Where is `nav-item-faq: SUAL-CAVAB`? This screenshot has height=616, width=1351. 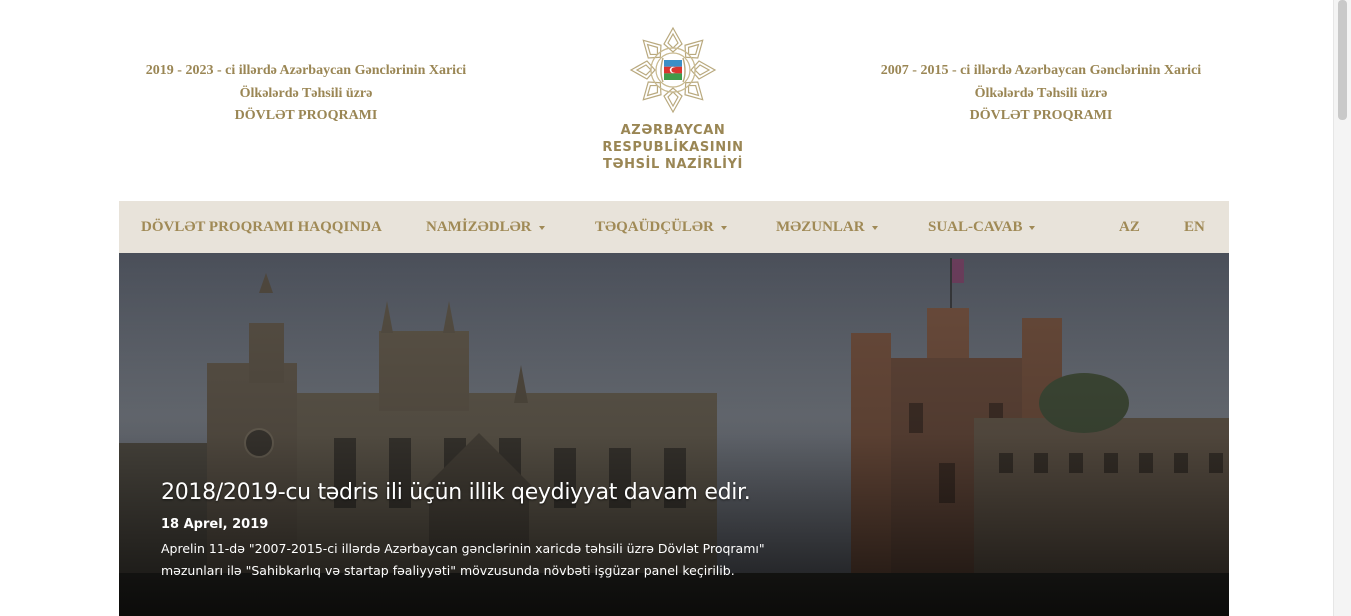
nav-item-faq: SUAL-CAVAB is located at coordinates (982, 227).